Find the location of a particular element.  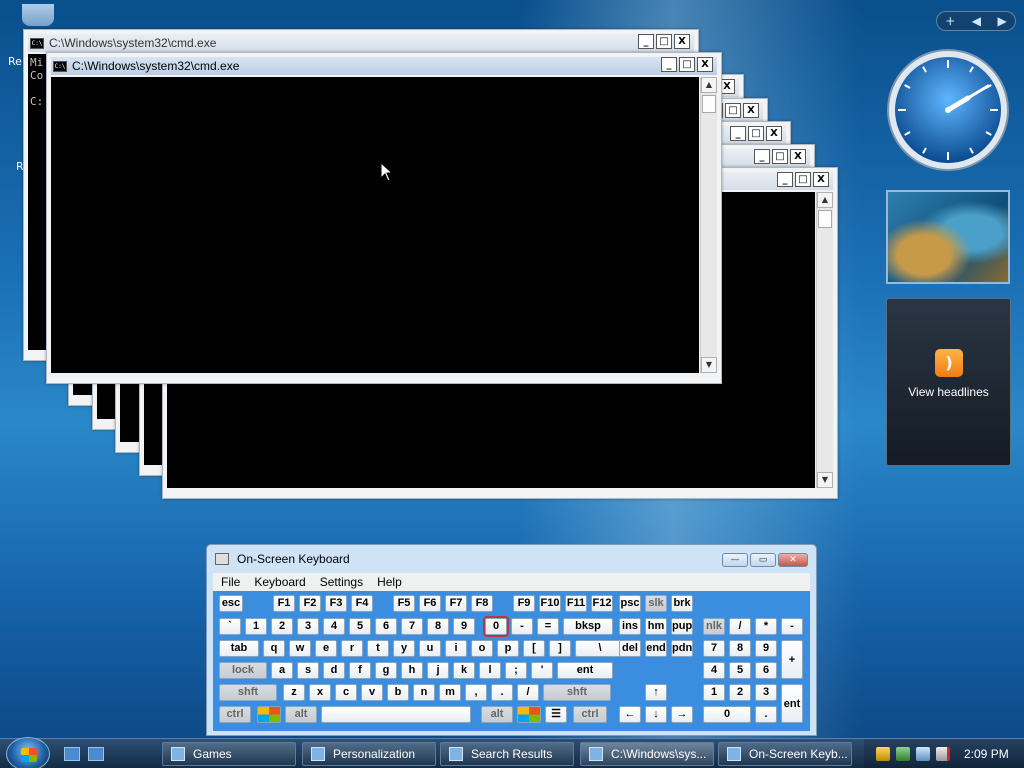

menu-file: File is located at coordinates (230, 582).